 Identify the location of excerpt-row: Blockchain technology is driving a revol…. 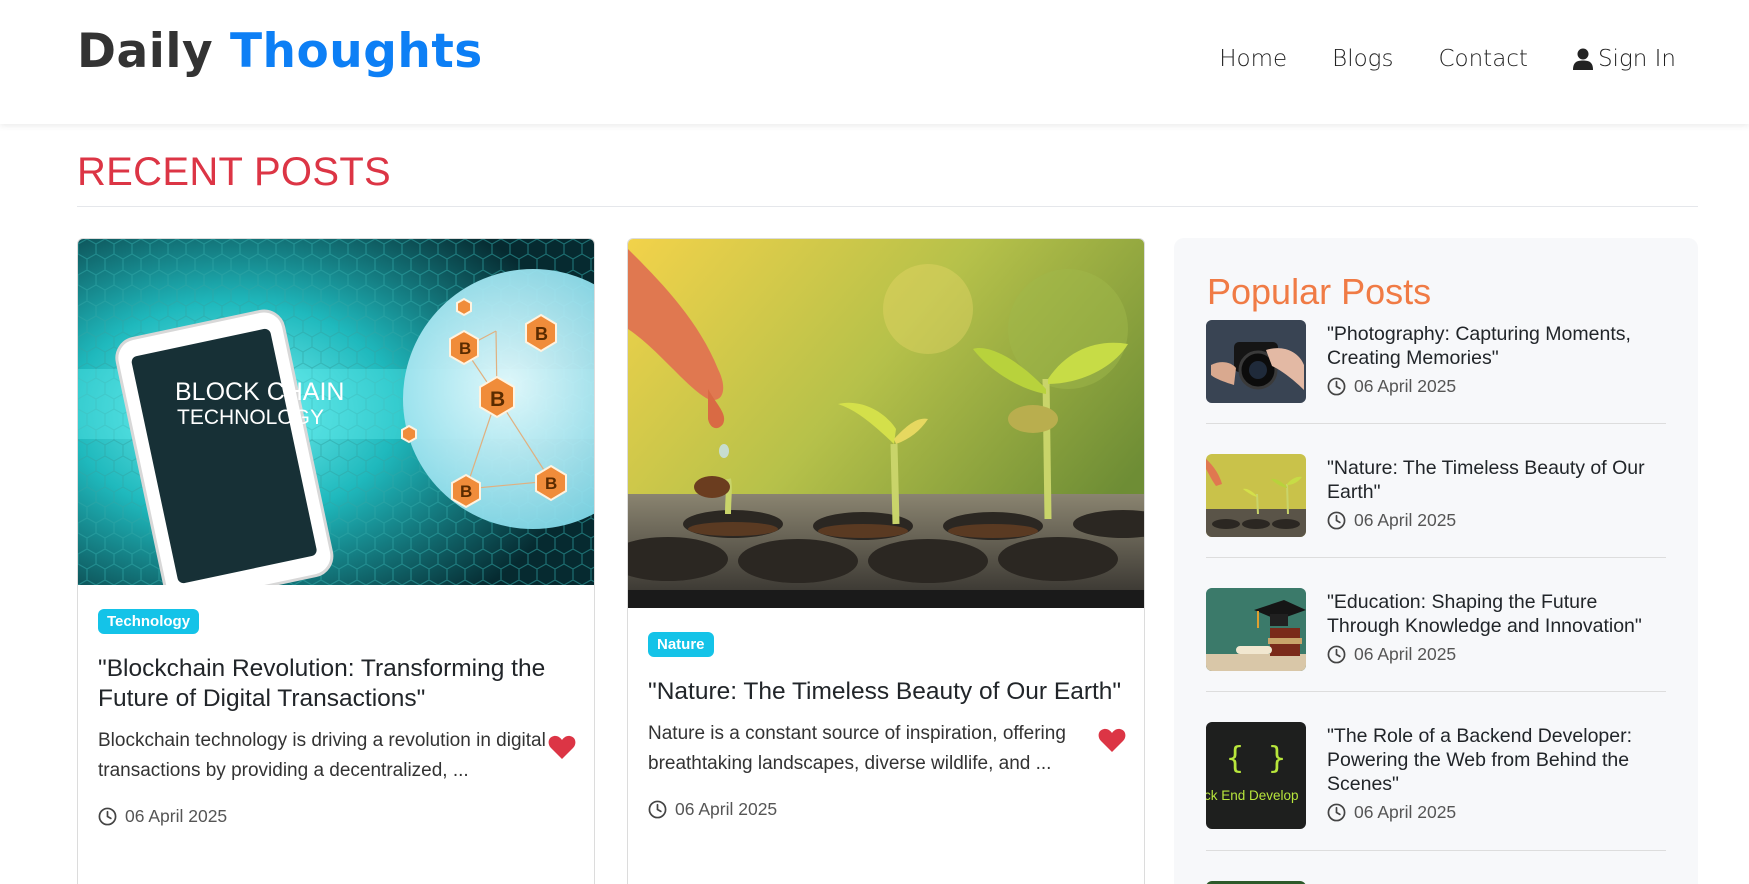
(337, 756).